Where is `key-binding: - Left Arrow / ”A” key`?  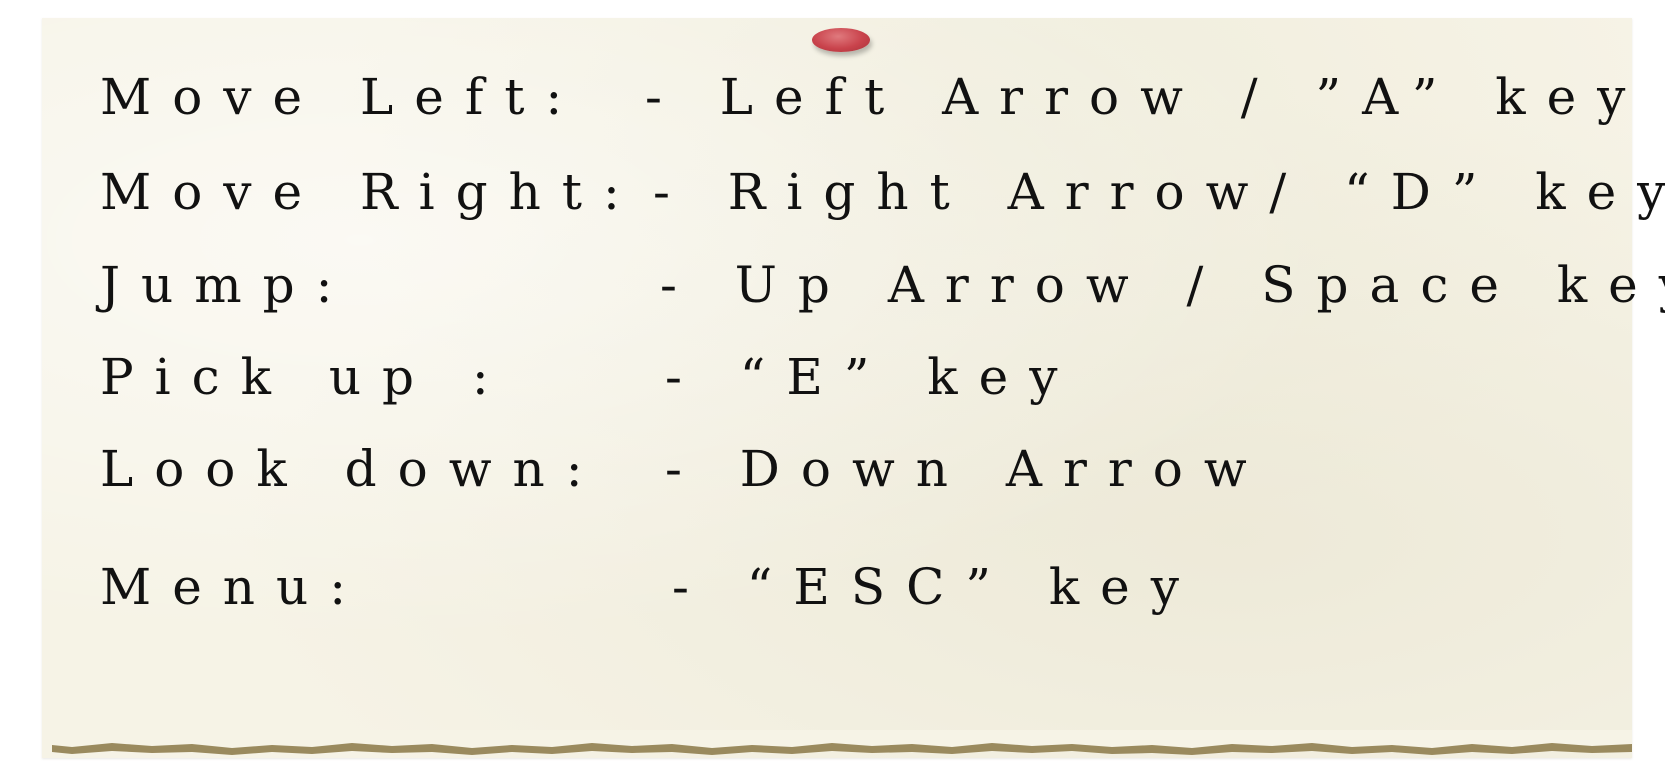
key-binding: - Left Arrow / ”A” key is located at coordinates (1146, 97).